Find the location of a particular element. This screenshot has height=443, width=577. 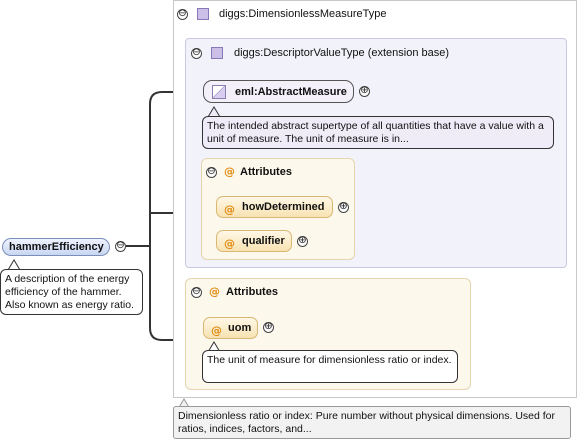

qualifier-expand-toggle: ⊕ is located at coordinates (302, 241).